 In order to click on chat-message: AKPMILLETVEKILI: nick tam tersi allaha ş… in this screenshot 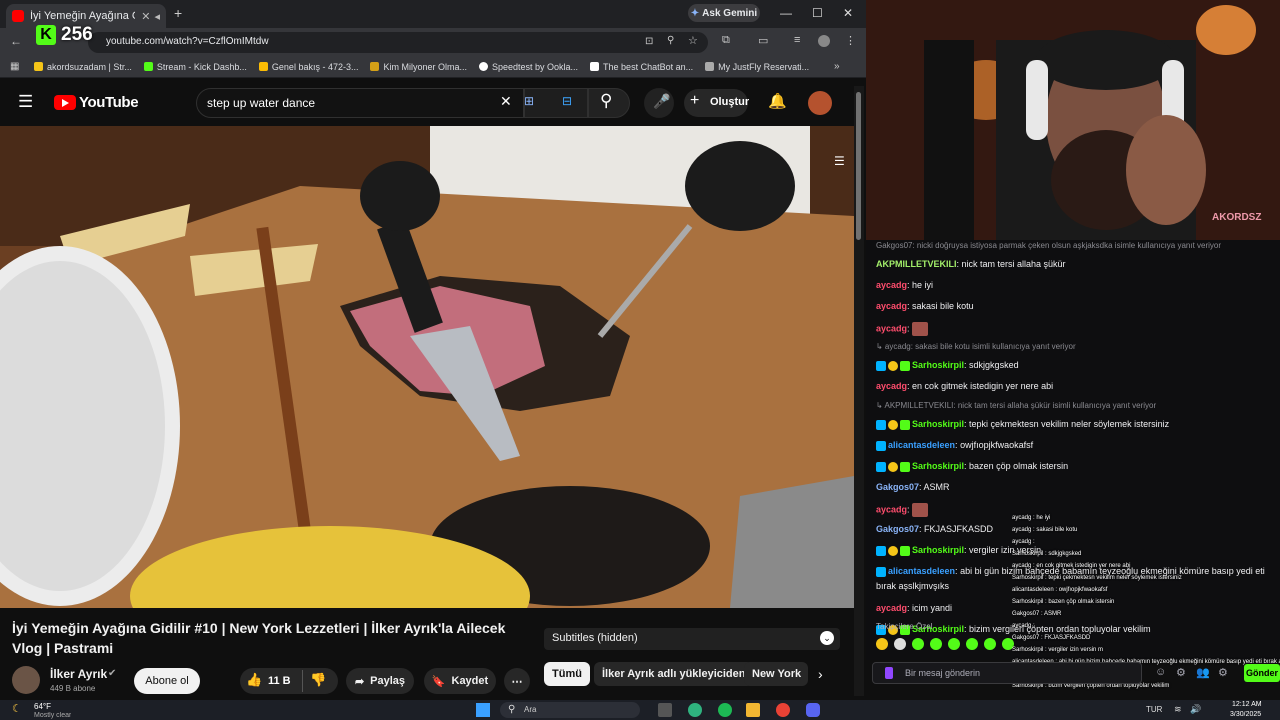, I will do `click(971, 264)`.